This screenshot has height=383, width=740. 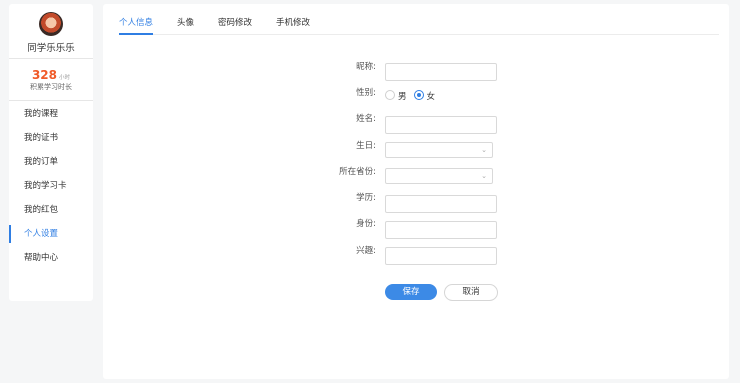 What do you see at coordinates (431, 97) in the screenshot?
I see `gender-female-label: 女` at bounding box center [431, 97].